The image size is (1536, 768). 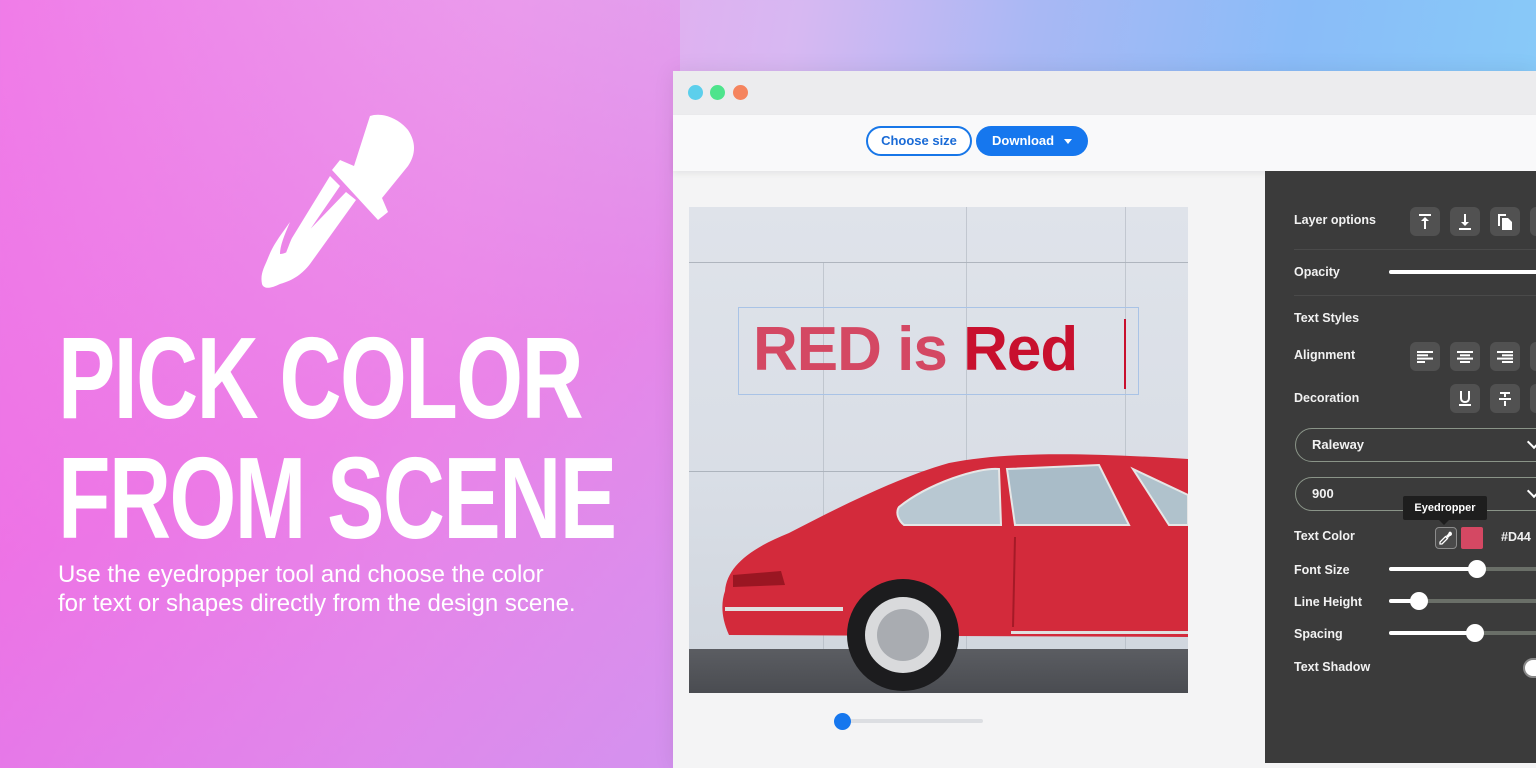 I want to click on canvas-zoom-slider, so click(x=908, y=721).